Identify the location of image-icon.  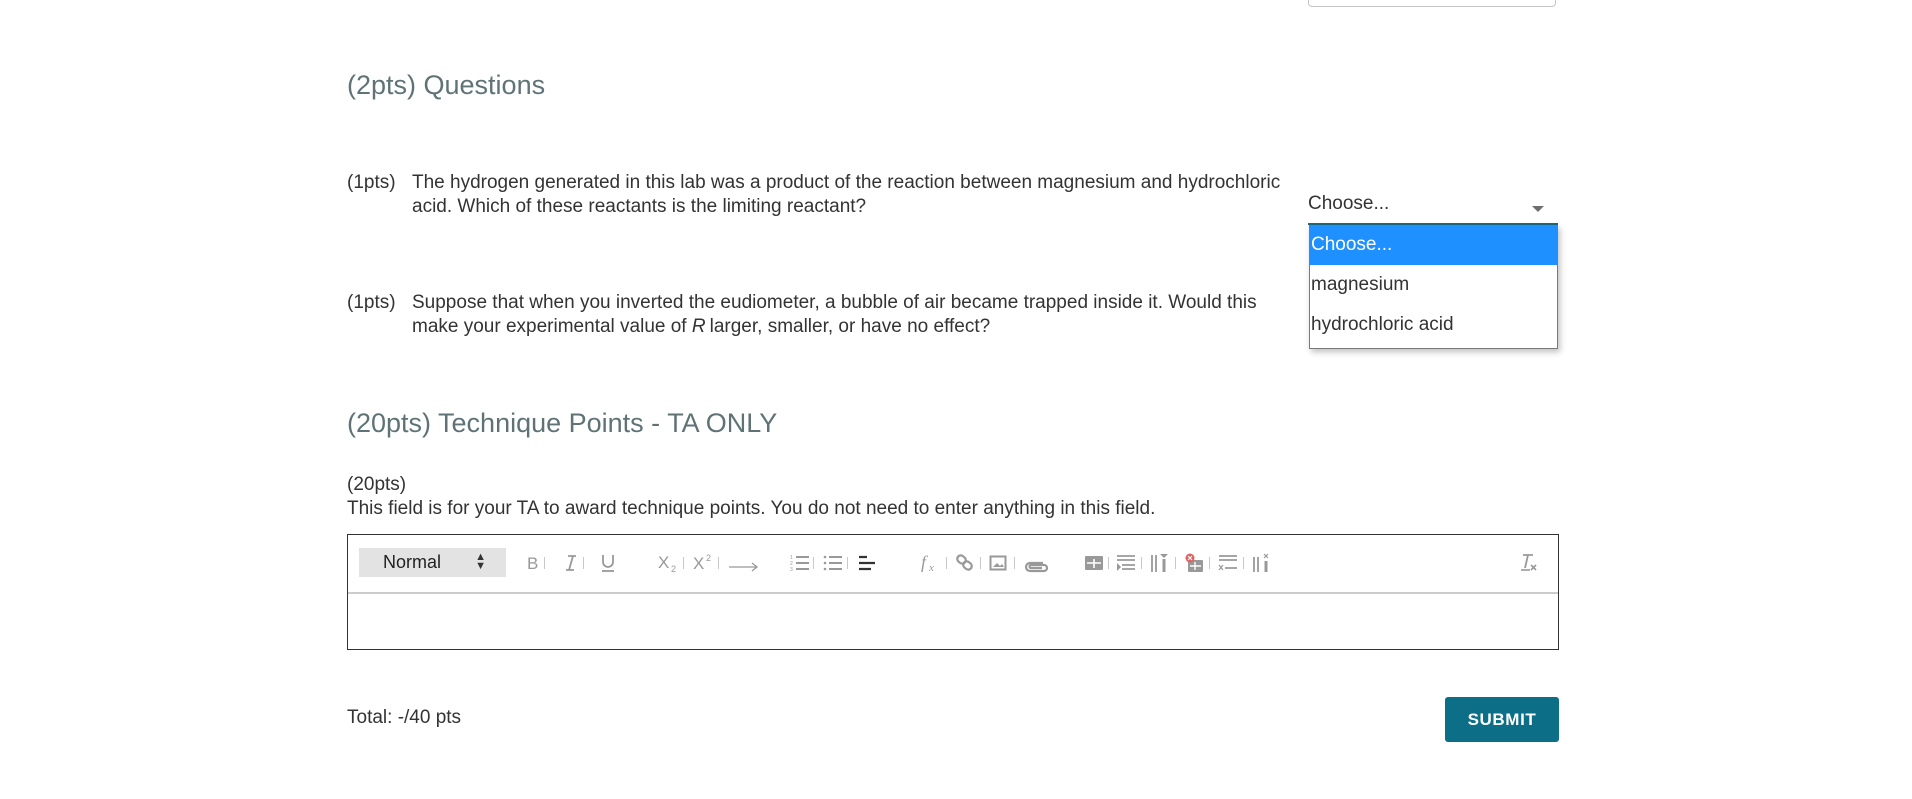
(998, 563).